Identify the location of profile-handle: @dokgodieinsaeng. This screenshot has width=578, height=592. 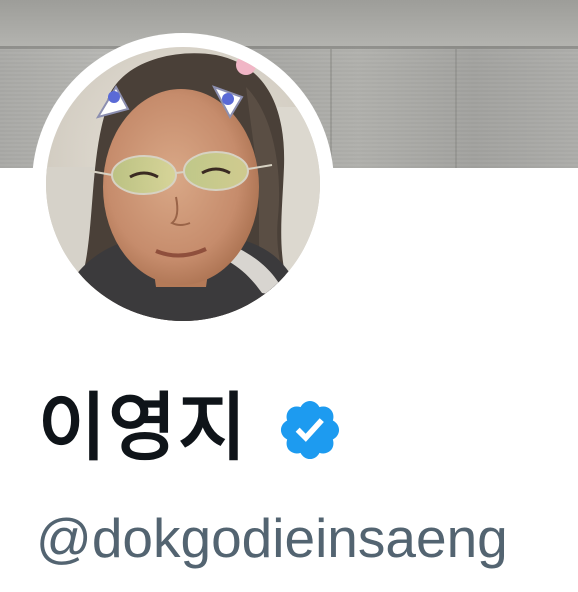
(272, 538).